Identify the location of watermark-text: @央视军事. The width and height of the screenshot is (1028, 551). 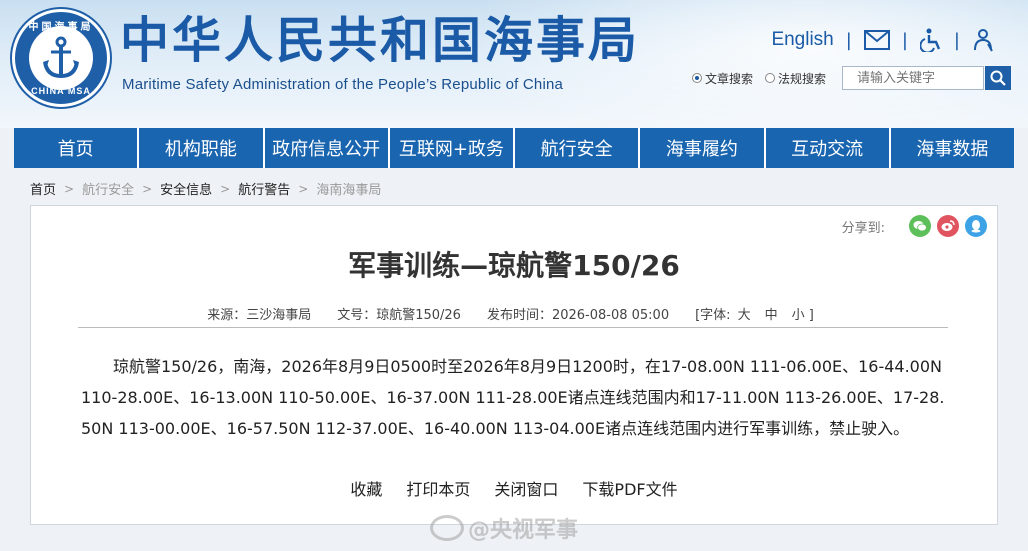
(523, 530).